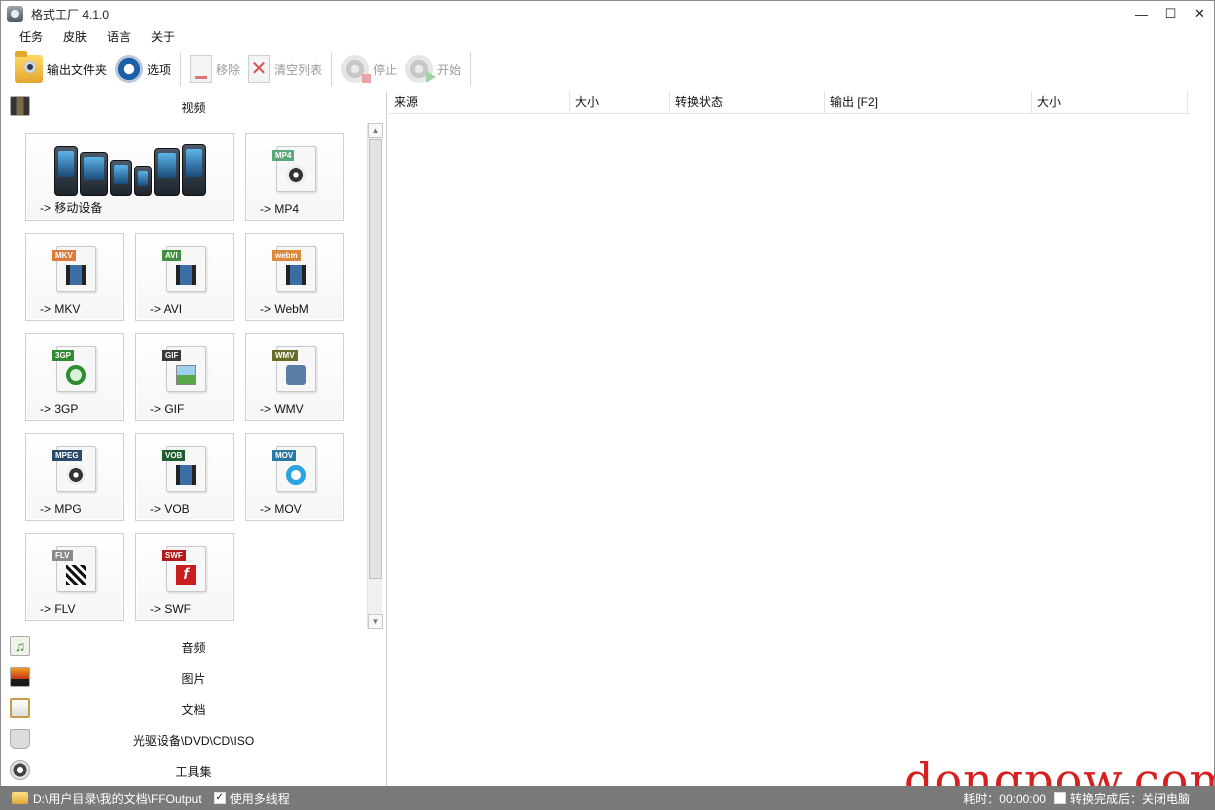 The width and height of the screenshot is (1215, 810). What do you see at coordinates (1059, 798) in the screenshot?
I see `shutdown-checkbox` at bounding box center [1059, 798].